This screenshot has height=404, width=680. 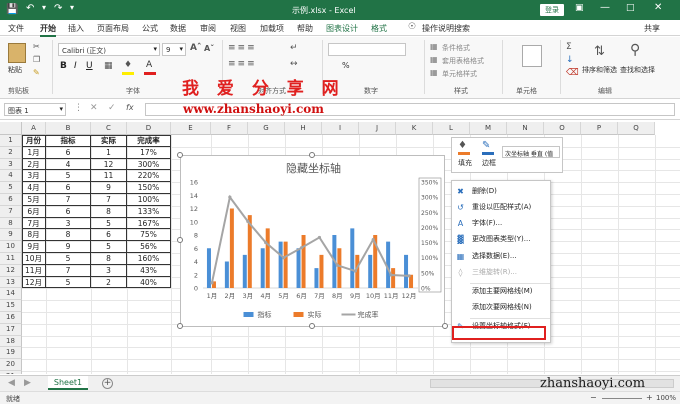 I want to click on sheet-tab-sheet1: Sheet1, so click(x=68, y=383).